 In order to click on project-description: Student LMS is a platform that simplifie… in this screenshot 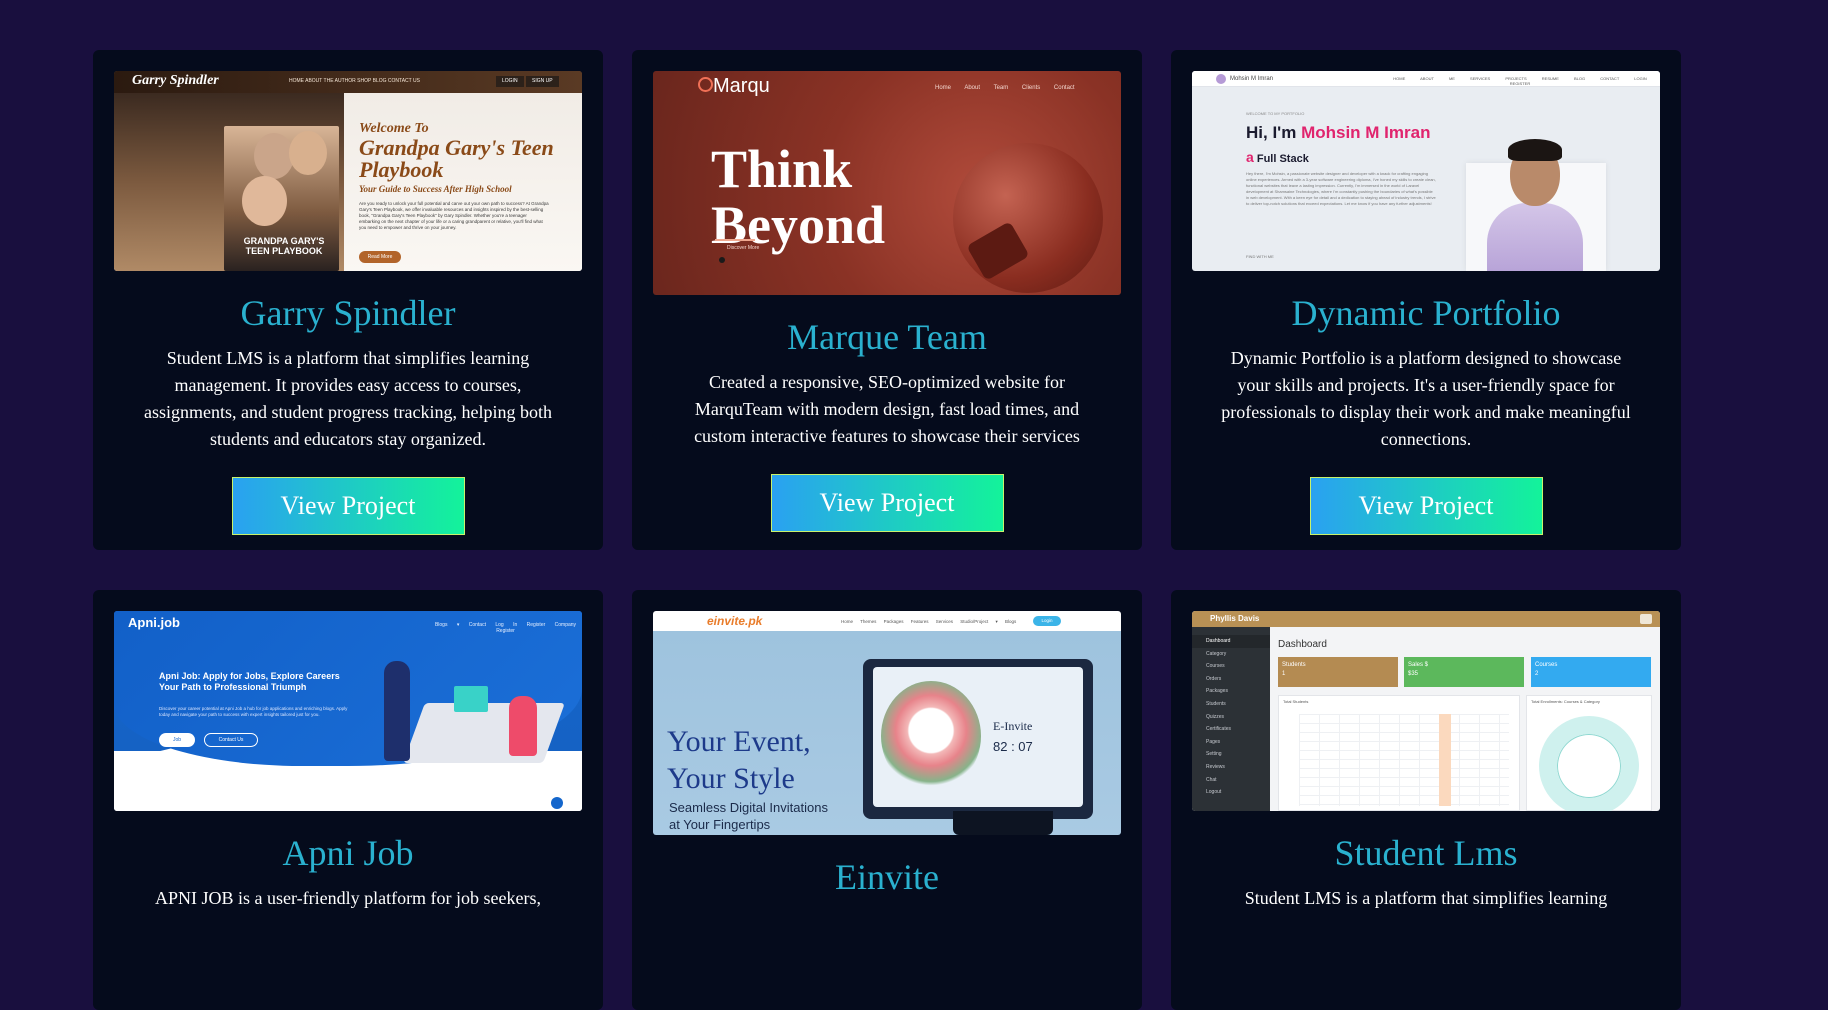, I will do `click(348, 398)`.